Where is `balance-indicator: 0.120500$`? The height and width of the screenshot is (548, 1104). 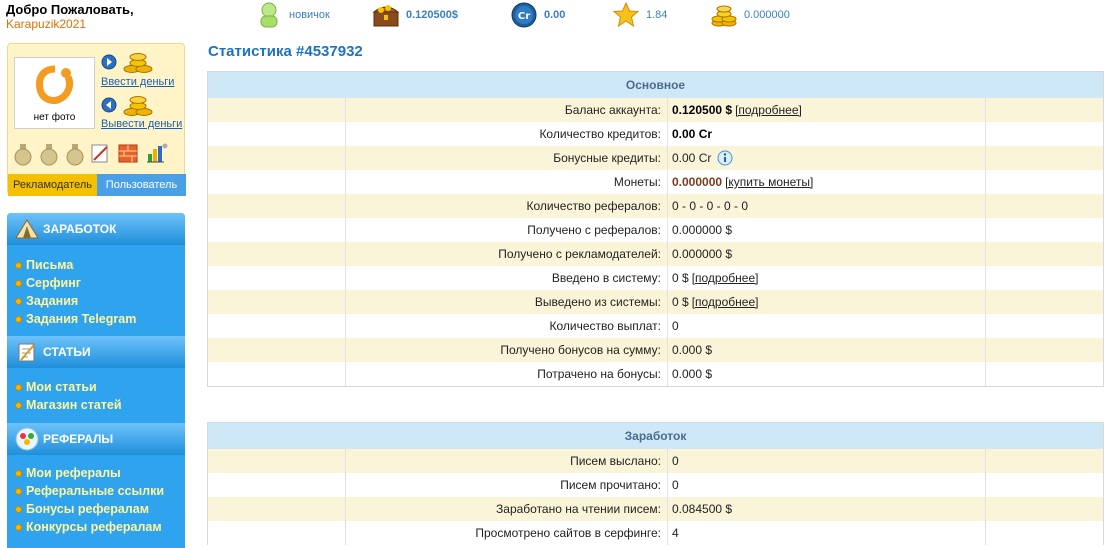
balance-indicator: 0.120500$ is located at coordinates (415, 15).